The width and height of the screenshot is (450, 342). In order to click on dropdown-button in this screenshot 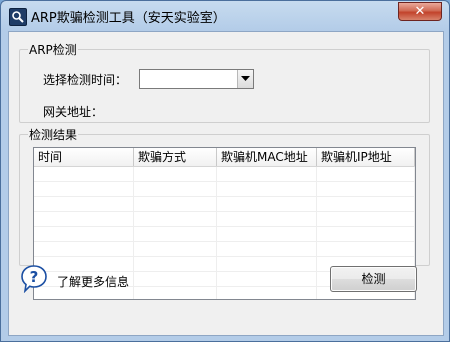, I will do `click(245, 79)`.